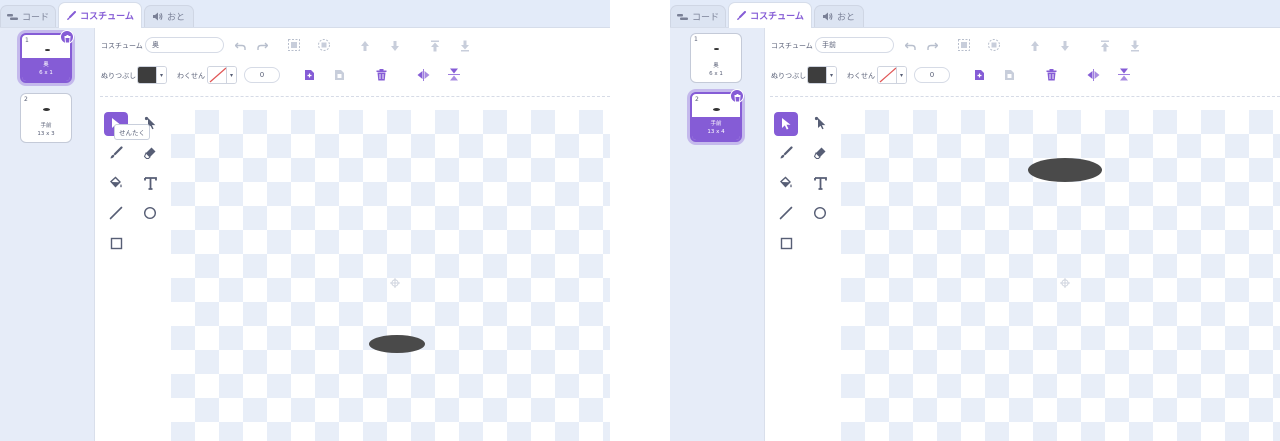  Describe the element at coordinates (640, 220) in the screenshot. I see `gap` at that location.